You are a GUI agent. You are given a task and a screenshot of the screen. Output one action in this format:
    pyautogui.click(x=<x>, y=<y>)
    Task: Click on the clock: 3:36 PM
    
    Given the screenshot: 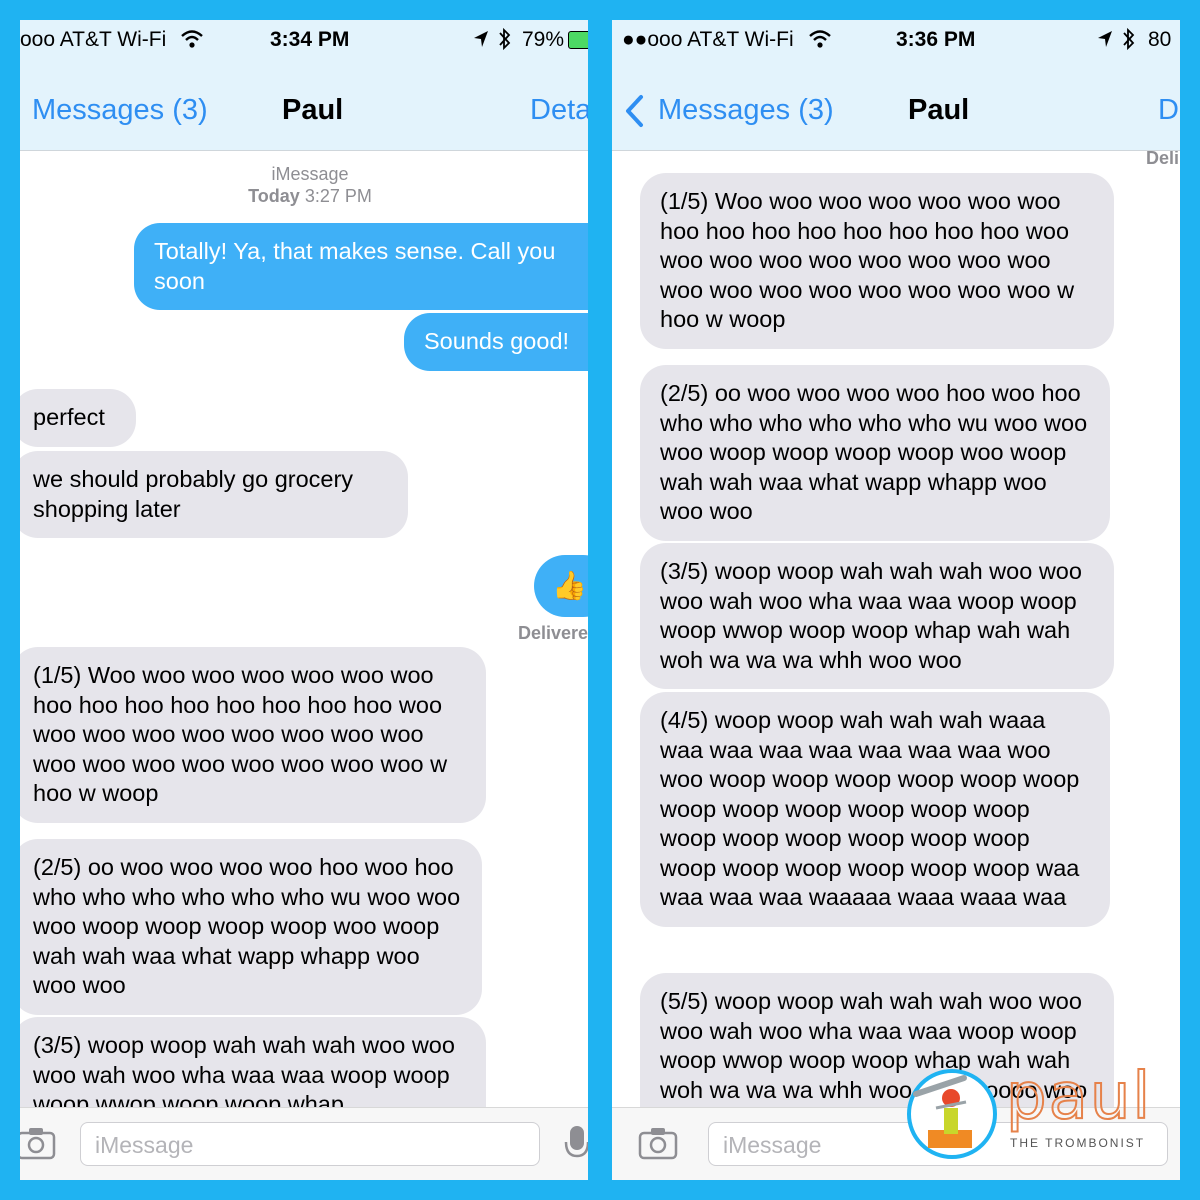 What is the action you would take?
    pyautogui.click(x=936, y=39)
    